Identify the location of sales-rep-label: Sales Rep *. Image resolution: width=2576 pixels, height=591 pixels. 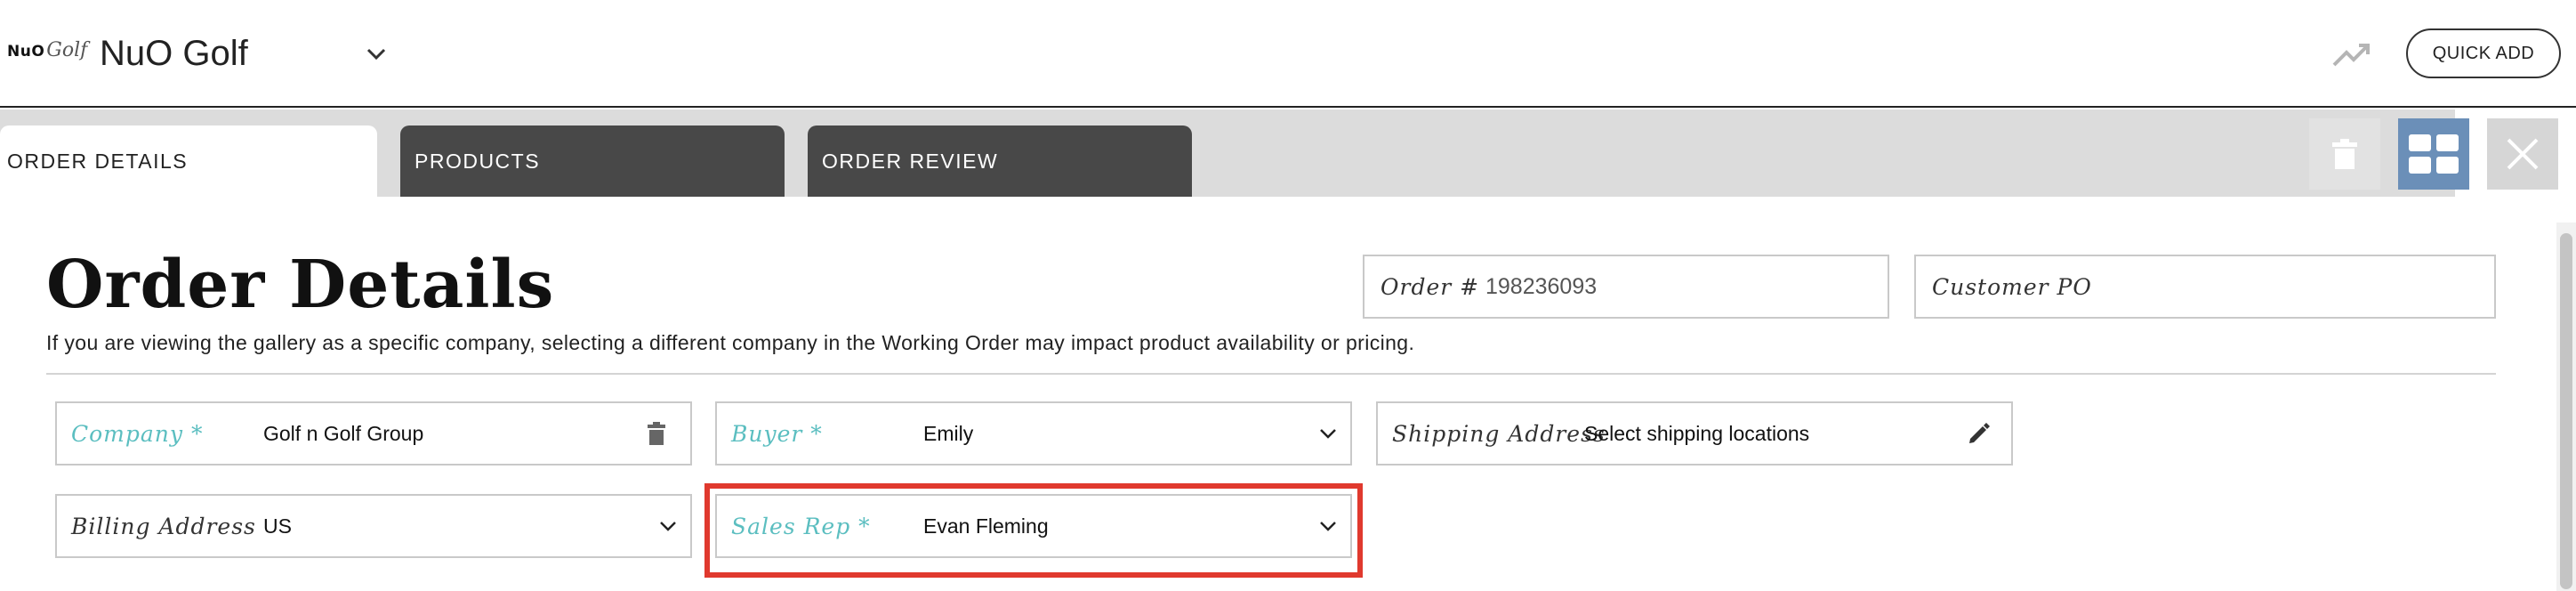
(801, 526).